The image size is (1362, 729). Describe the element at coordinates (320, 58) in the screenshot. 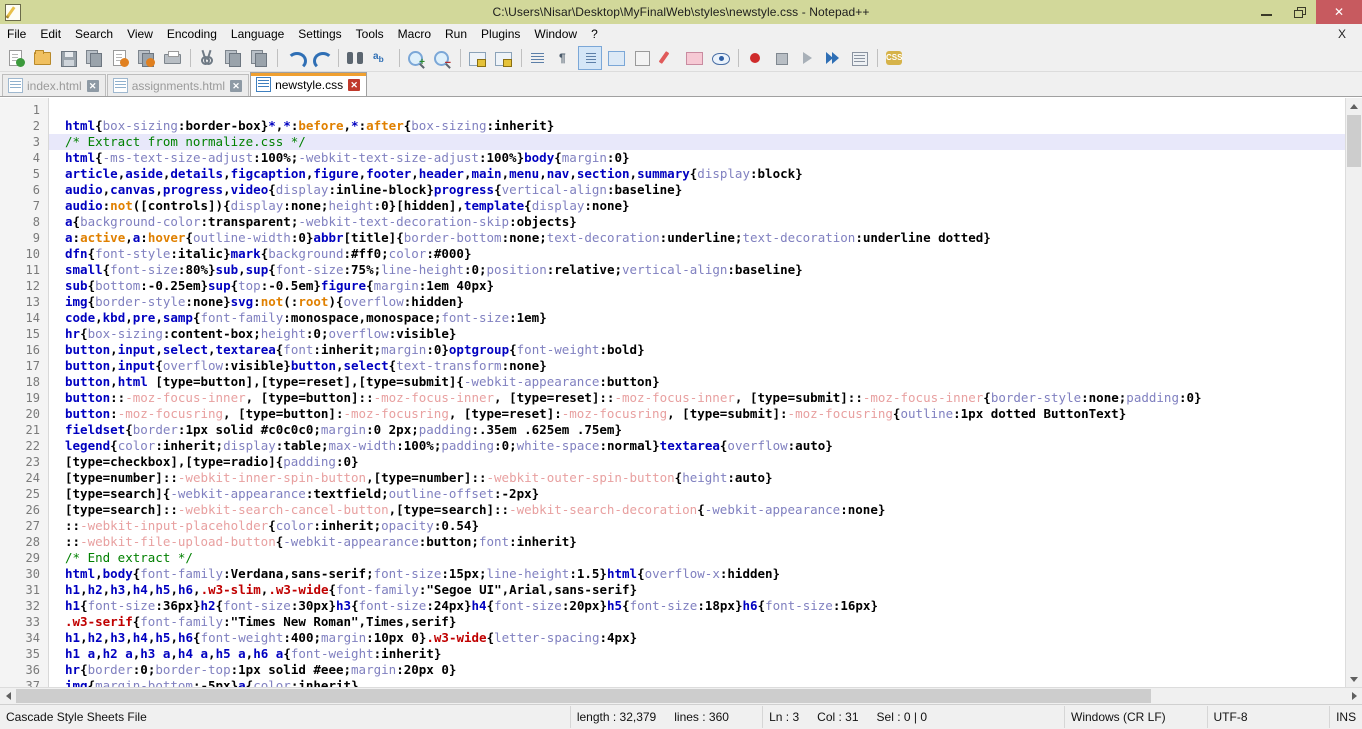

I see `redo-icon` at that location.